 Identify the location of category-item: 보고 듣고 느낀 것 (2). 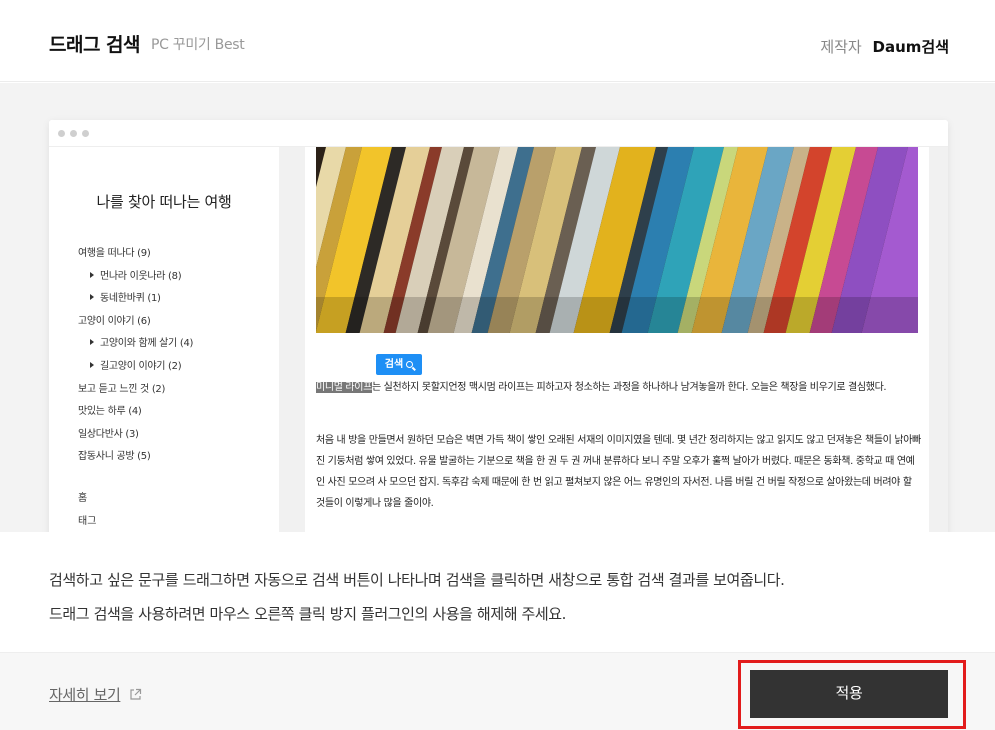
(122, 389).